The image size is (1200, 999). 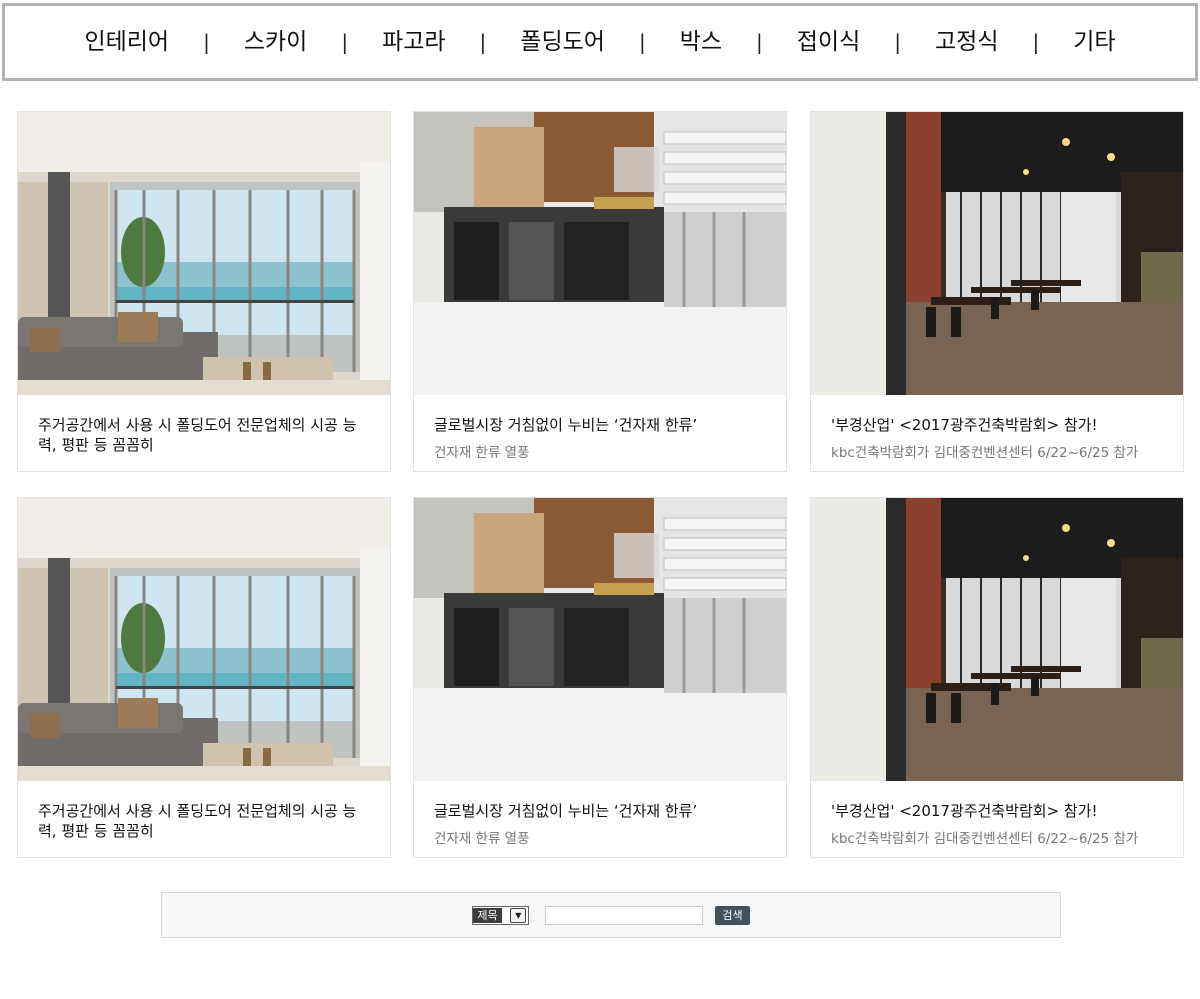 What do you see at coordinates (562, 42) in the screenshot?
I see `nav-item-folding-door: 폴딩도어` at bounding box center [562, 42].